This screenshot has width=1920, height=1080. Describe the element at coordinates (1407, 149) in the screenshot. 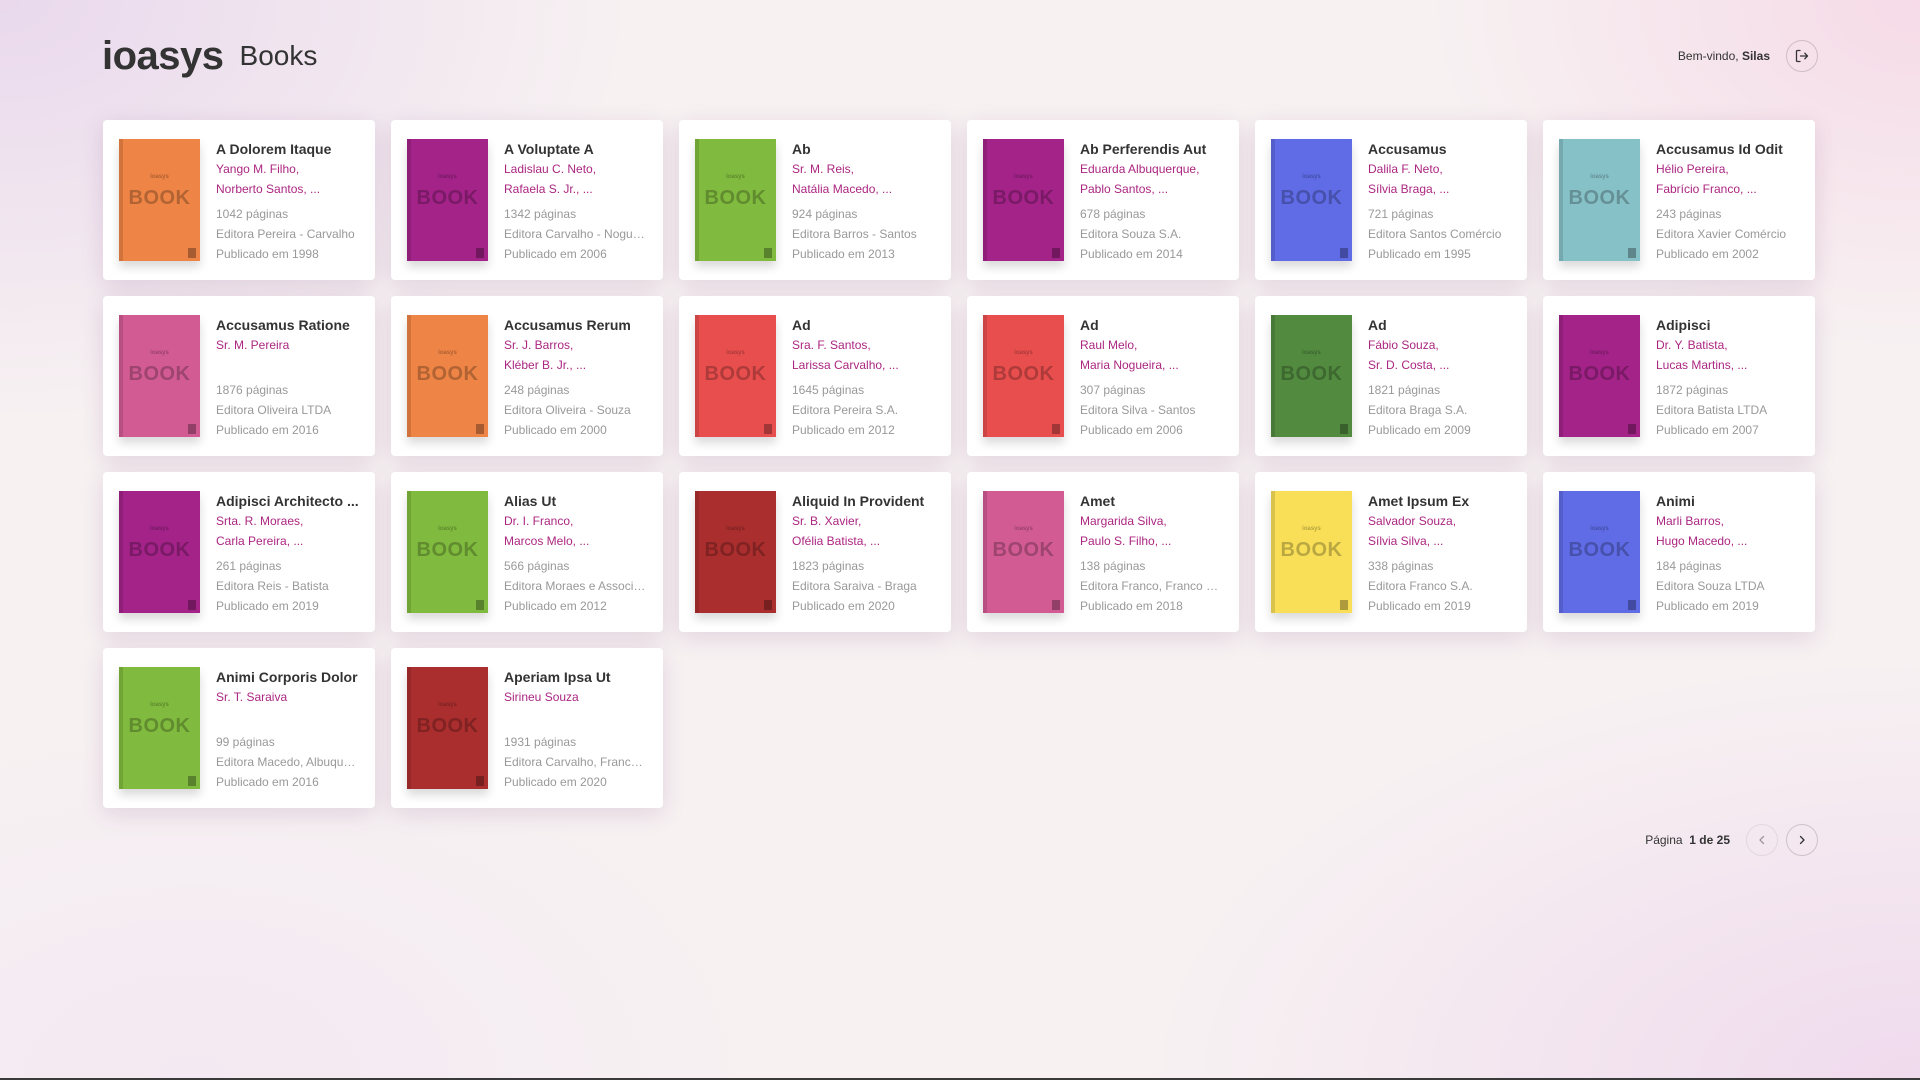

I see `book-title: Accusamus` at that location.